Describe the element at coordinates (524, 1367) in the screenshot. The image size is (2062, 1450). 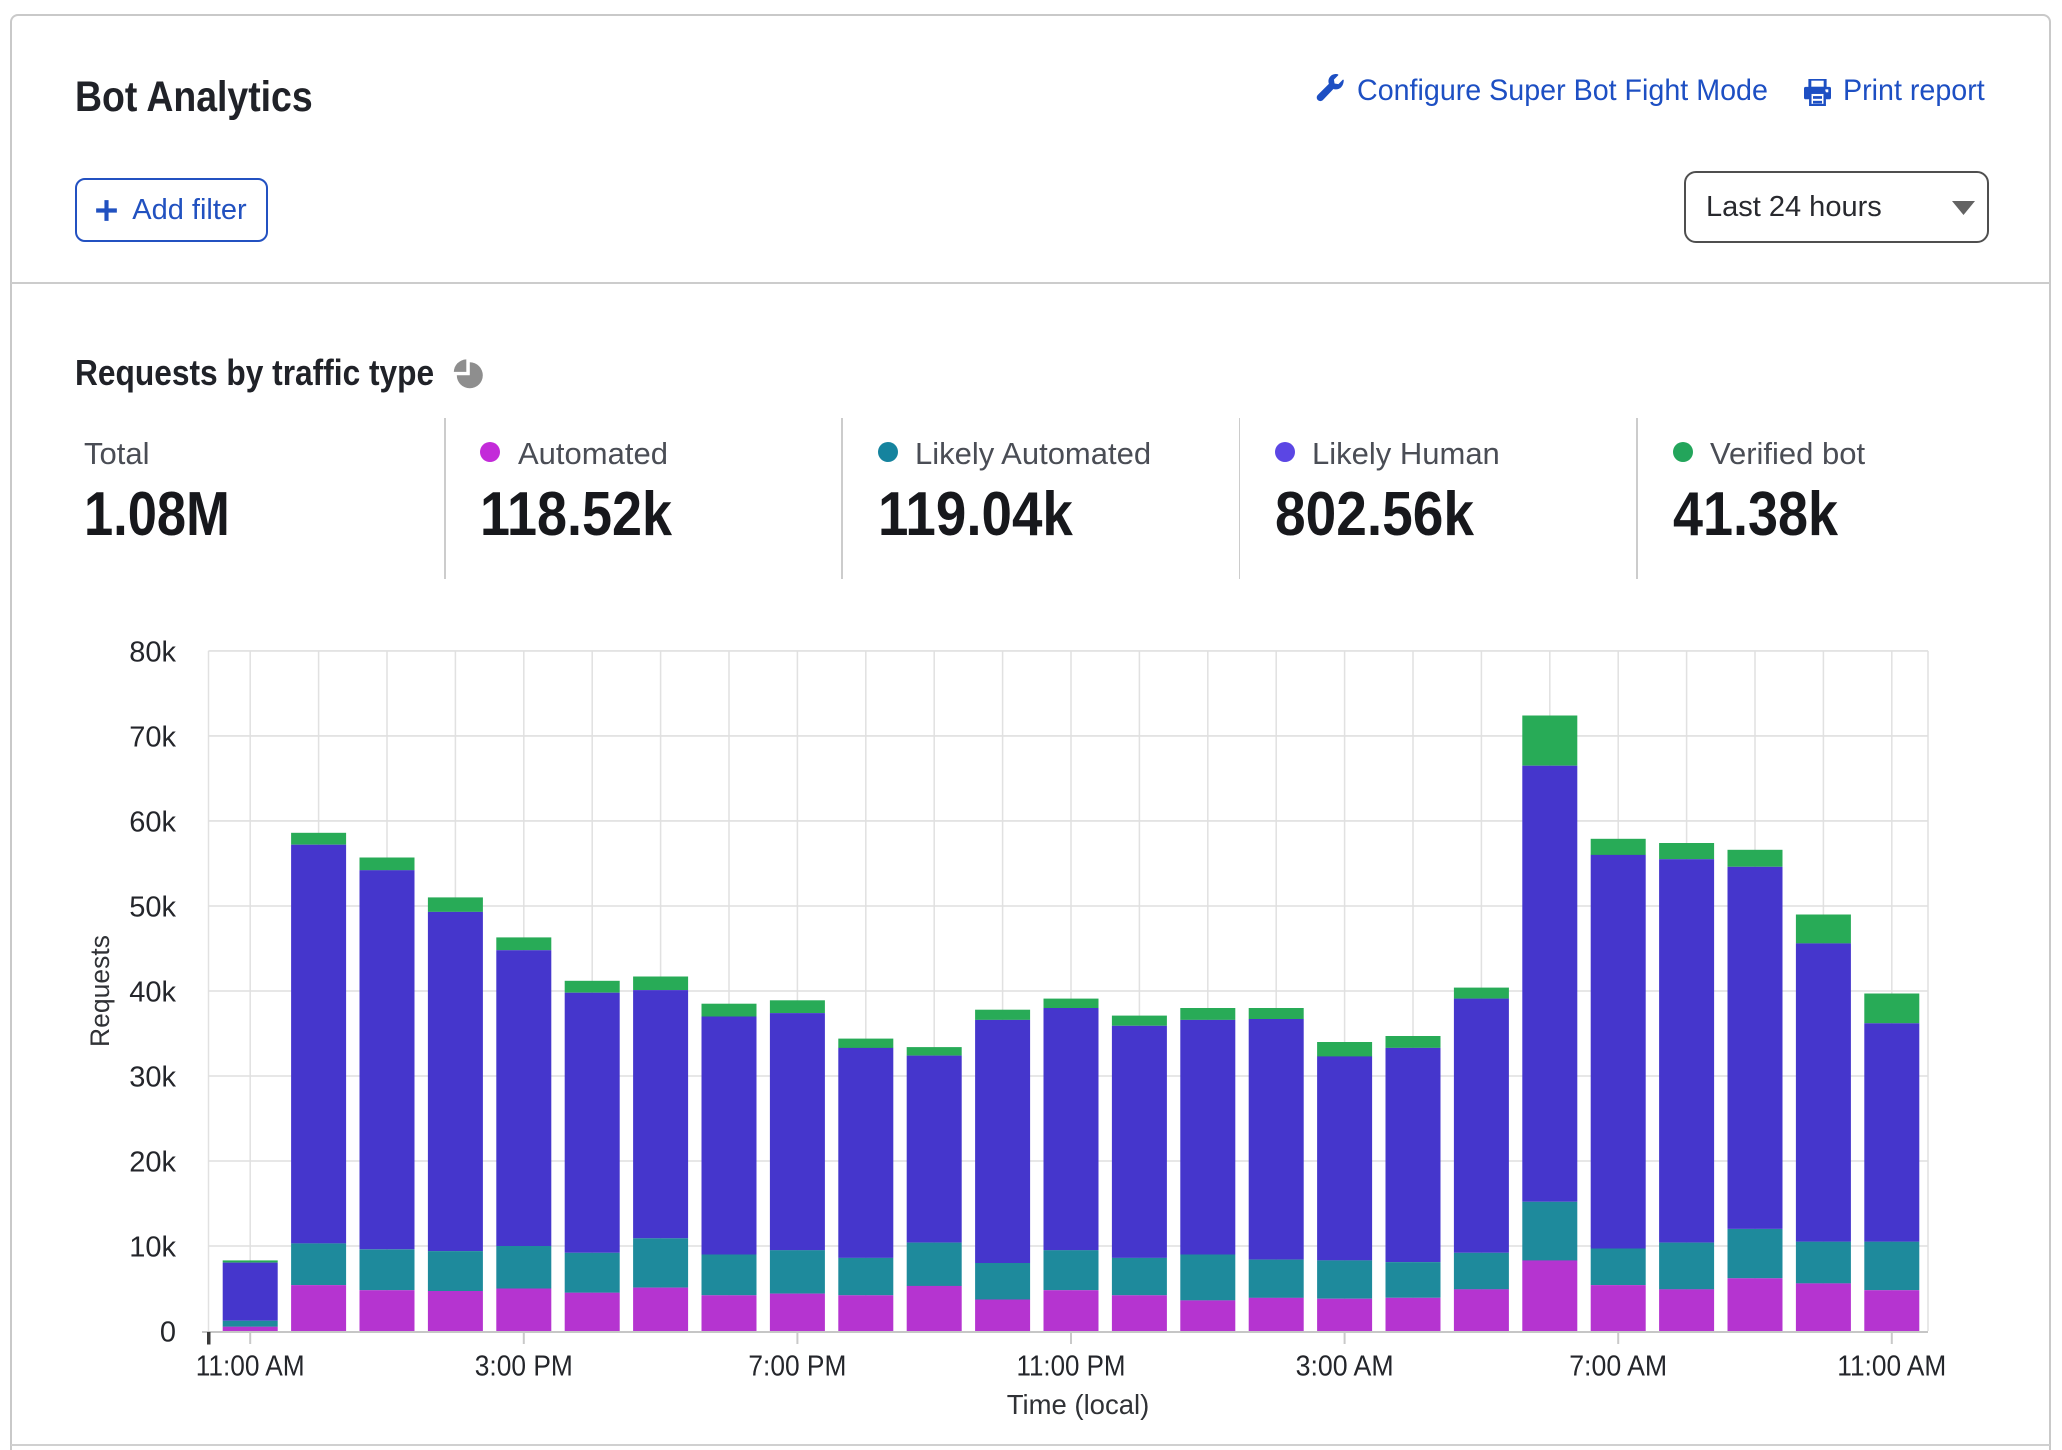
I see `svg-text: 3:00 PM` at that location.